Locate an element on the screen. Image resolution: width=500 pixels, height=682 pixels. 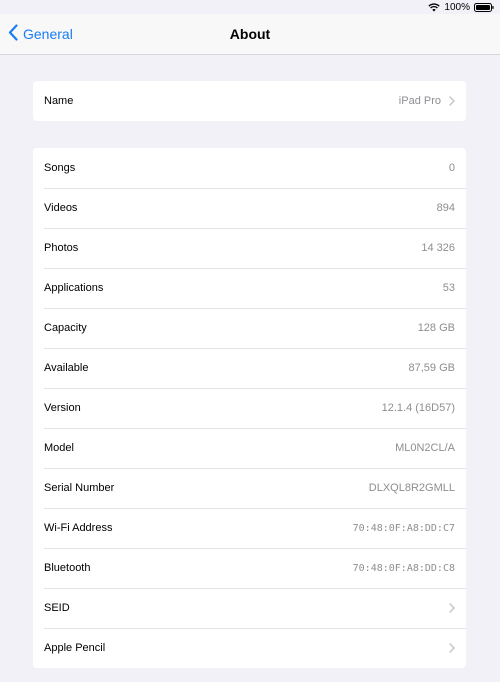
row-value: 87,59 GB is located at coordinates (431, 368).